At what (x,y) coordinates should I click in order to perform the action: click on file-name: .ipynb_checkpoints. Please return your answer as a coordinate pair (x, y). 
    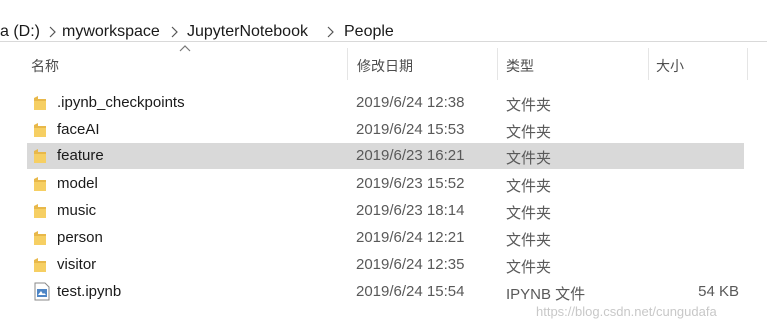
    Looking at the image, I should click on (121, 102).